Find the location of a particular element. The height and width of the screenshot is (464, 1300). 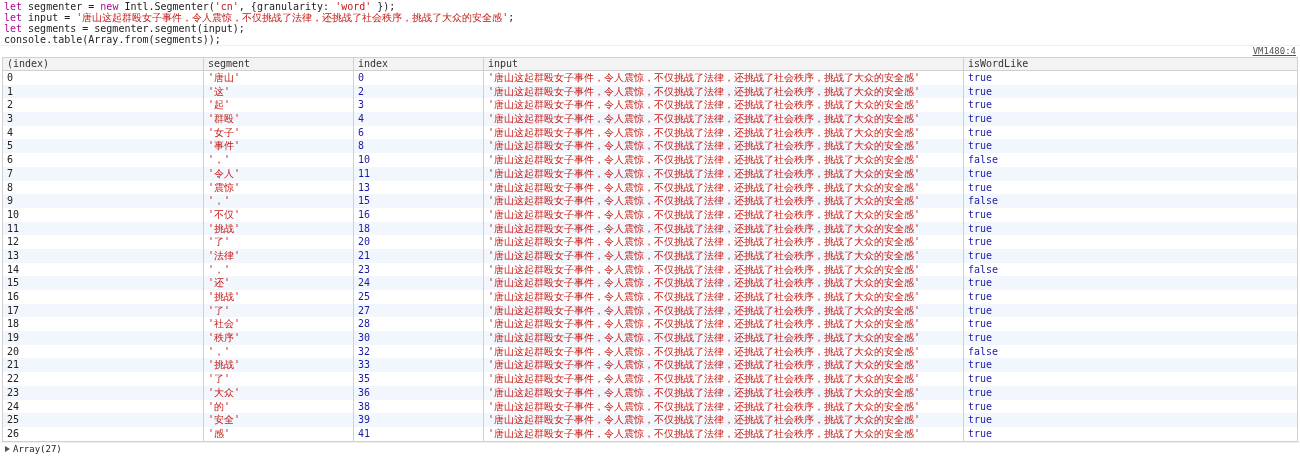

table-cell: '唐山' is located at coordinates (278, 78).